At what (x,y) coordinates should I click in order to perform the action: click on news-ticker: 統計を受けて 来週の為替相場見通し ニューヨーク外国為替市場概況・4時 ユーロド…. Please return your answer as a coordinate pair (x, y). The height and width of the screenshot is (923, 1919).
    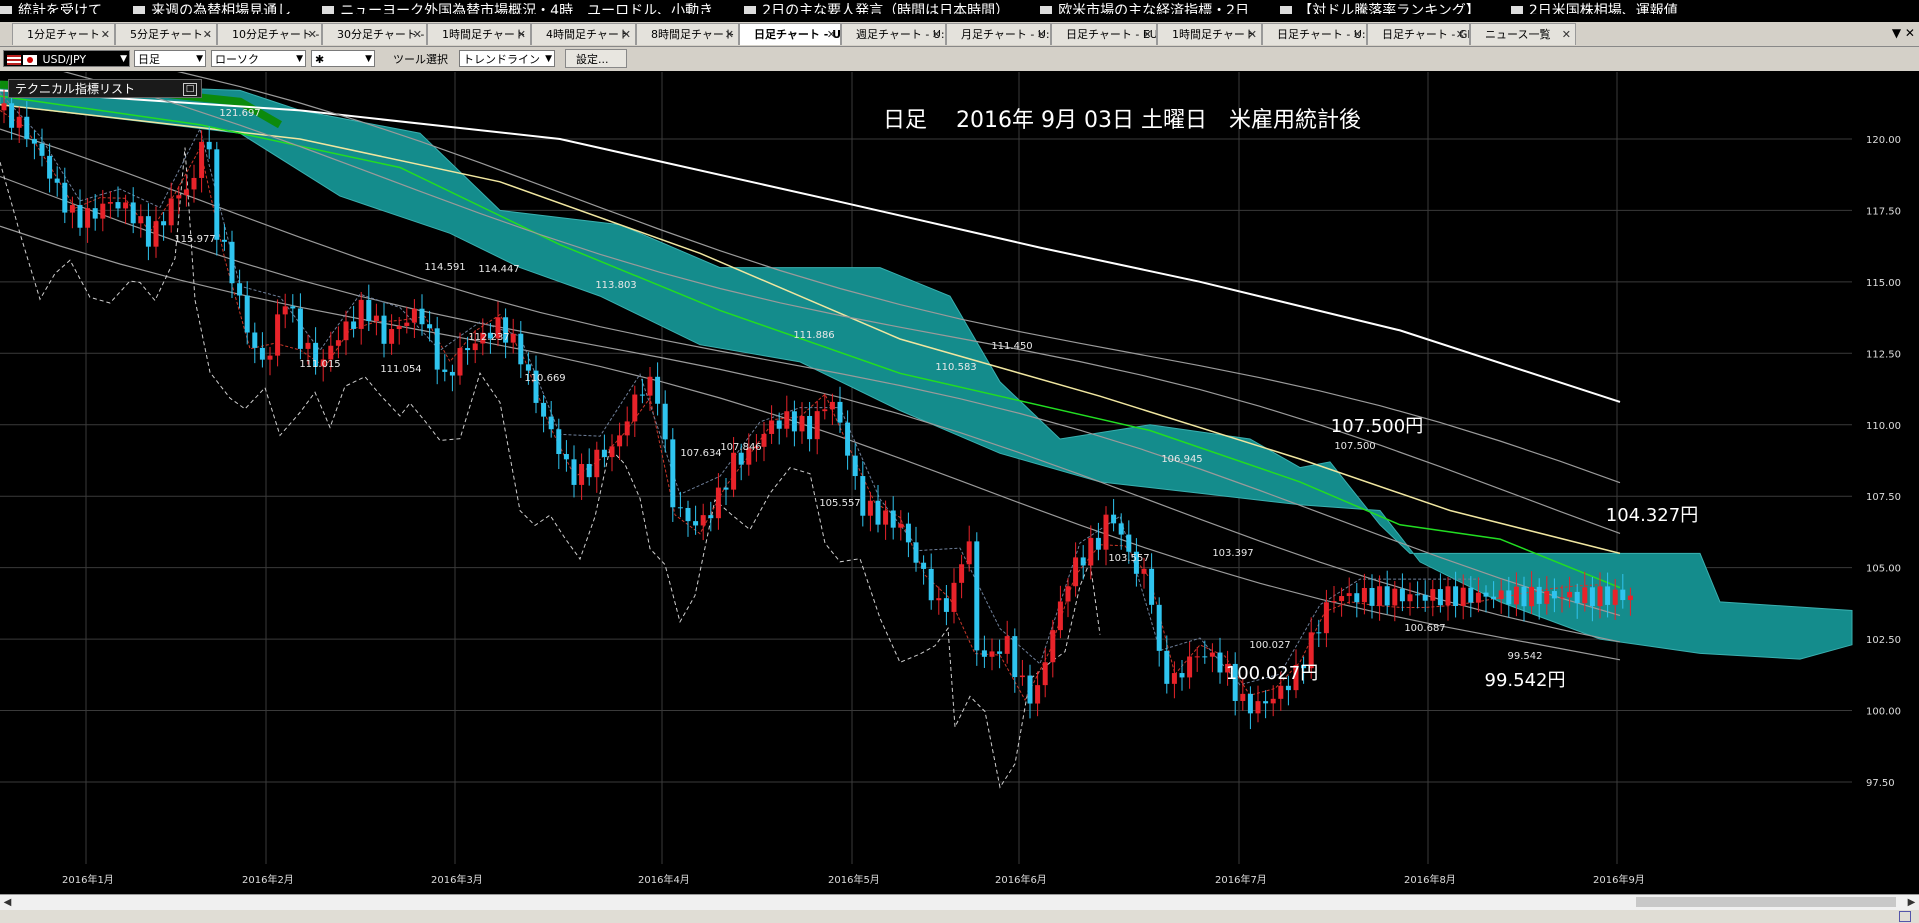
    Looking at the image, I should click on (959, 7).